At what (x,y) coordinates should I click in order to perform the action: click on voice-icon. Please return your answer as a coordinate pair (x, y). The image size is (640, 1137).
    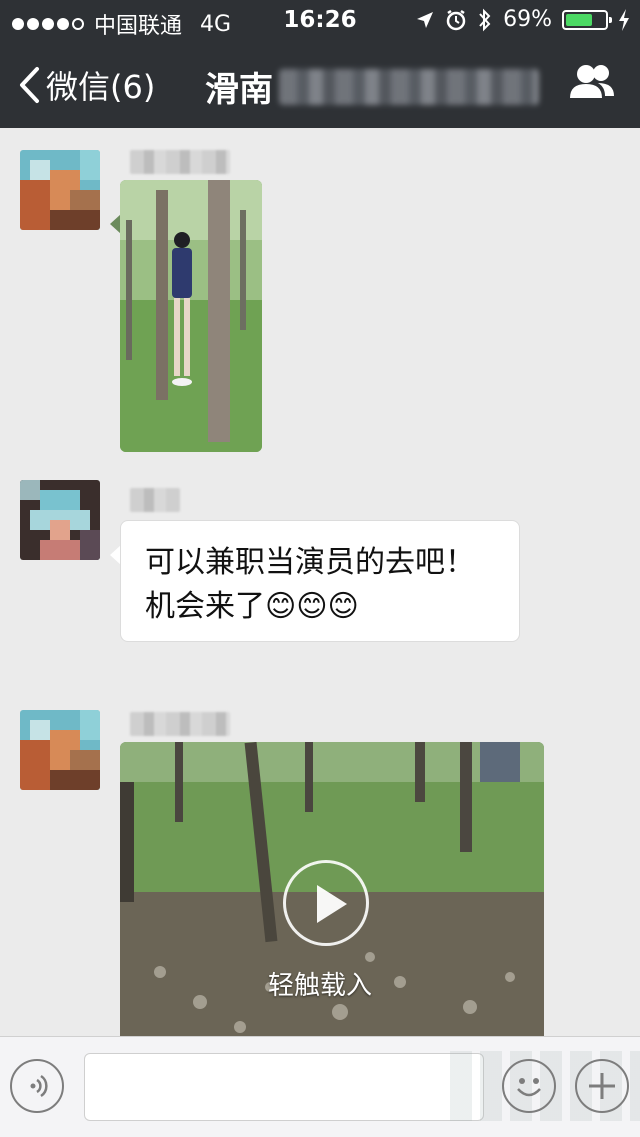
    Looking at the image, I should click on (39, 1086).